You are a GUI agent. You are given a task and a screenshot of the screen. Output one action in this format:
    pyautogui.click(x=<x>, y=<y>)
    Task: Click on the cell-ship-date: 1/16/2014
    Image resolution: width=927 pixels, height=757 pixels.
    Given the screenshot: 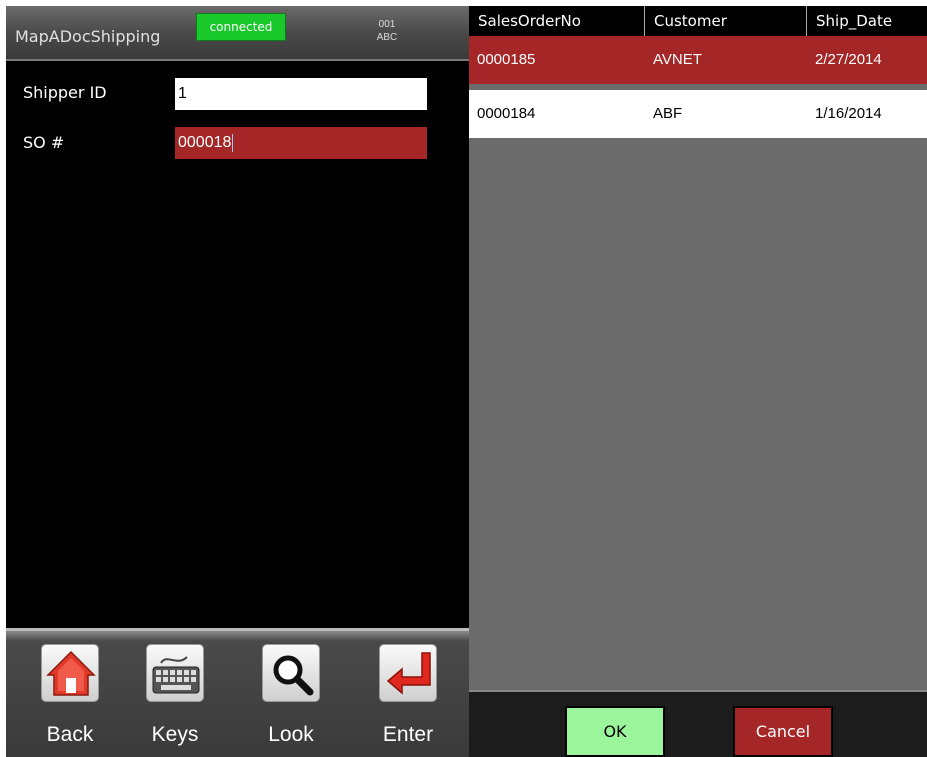 What is the action you would take?
    pyautogui.click(x=848, y=113)
    